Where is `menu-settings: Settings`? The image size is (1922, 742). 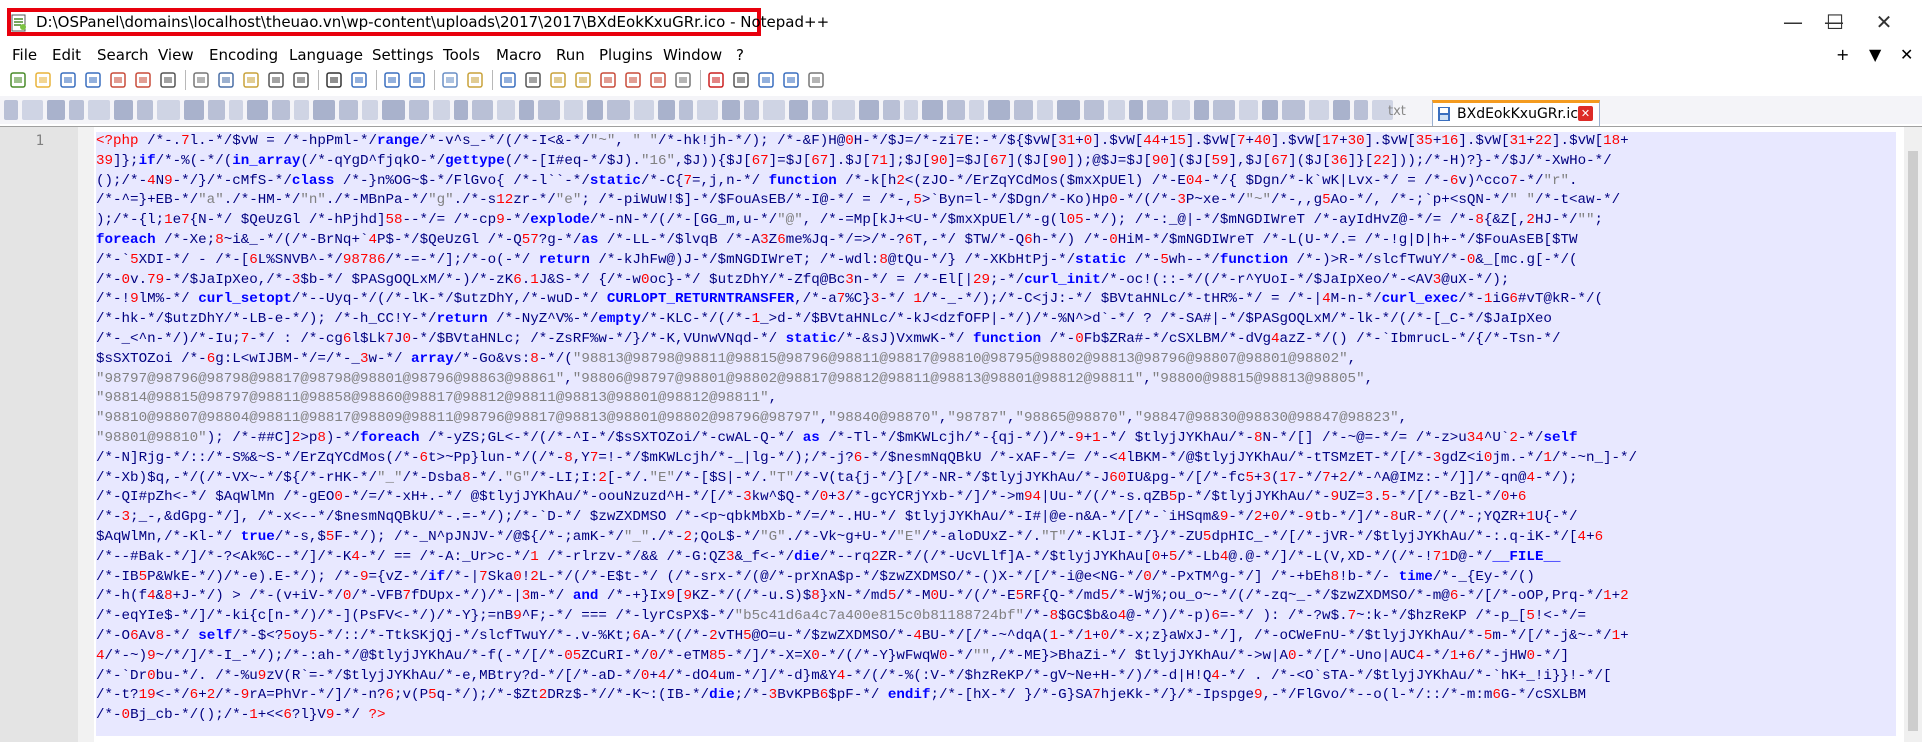 menu-settings: Settings is located at coordinates (403, 55).